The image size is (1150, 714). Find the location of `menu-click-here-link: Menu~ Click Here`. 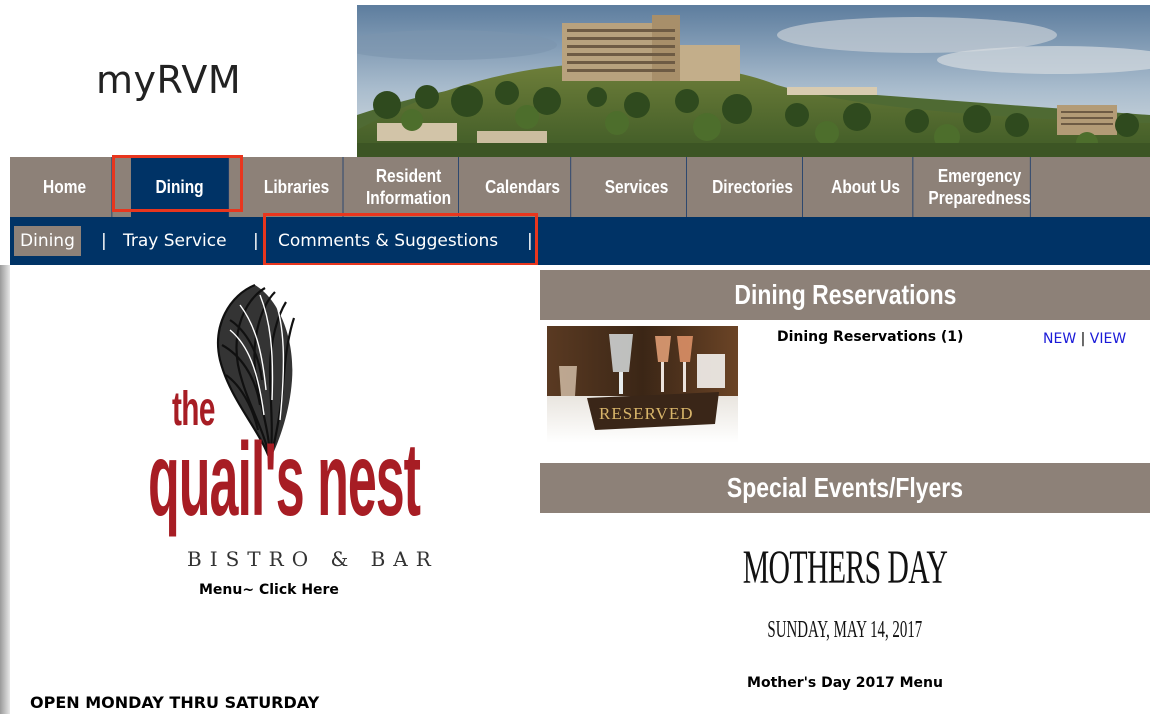

menu-click-here-link: Menu~ Click Here is located at coordinates (269, 590).